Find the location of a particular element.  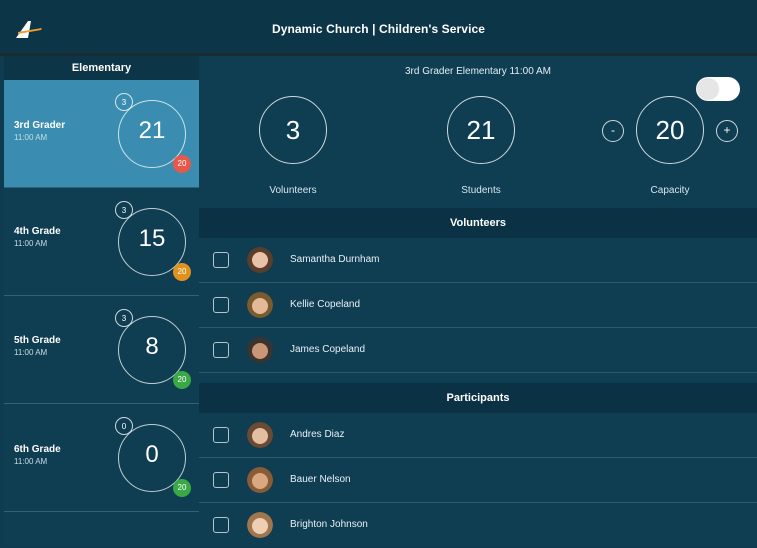

capacity-stat: 20 is located at coordinates (670, 130).